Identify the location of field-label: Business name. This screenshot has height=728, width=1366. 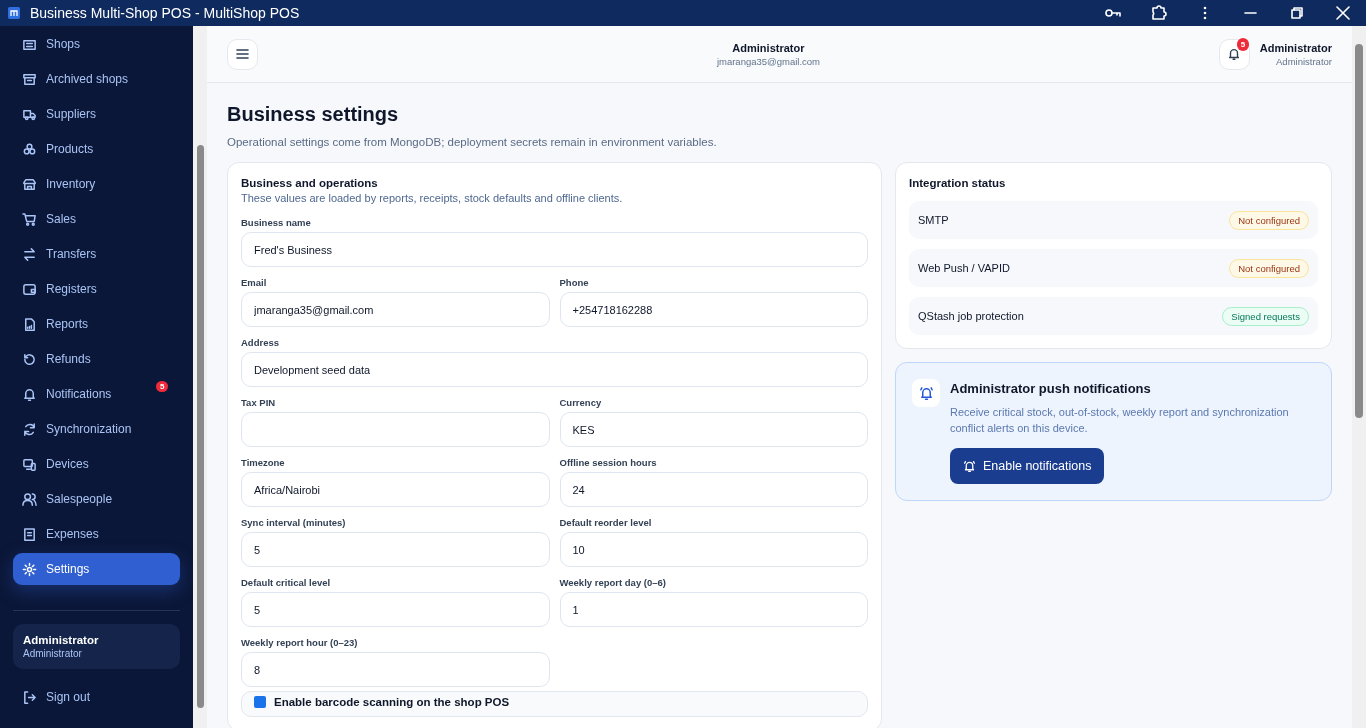
(276, 222).